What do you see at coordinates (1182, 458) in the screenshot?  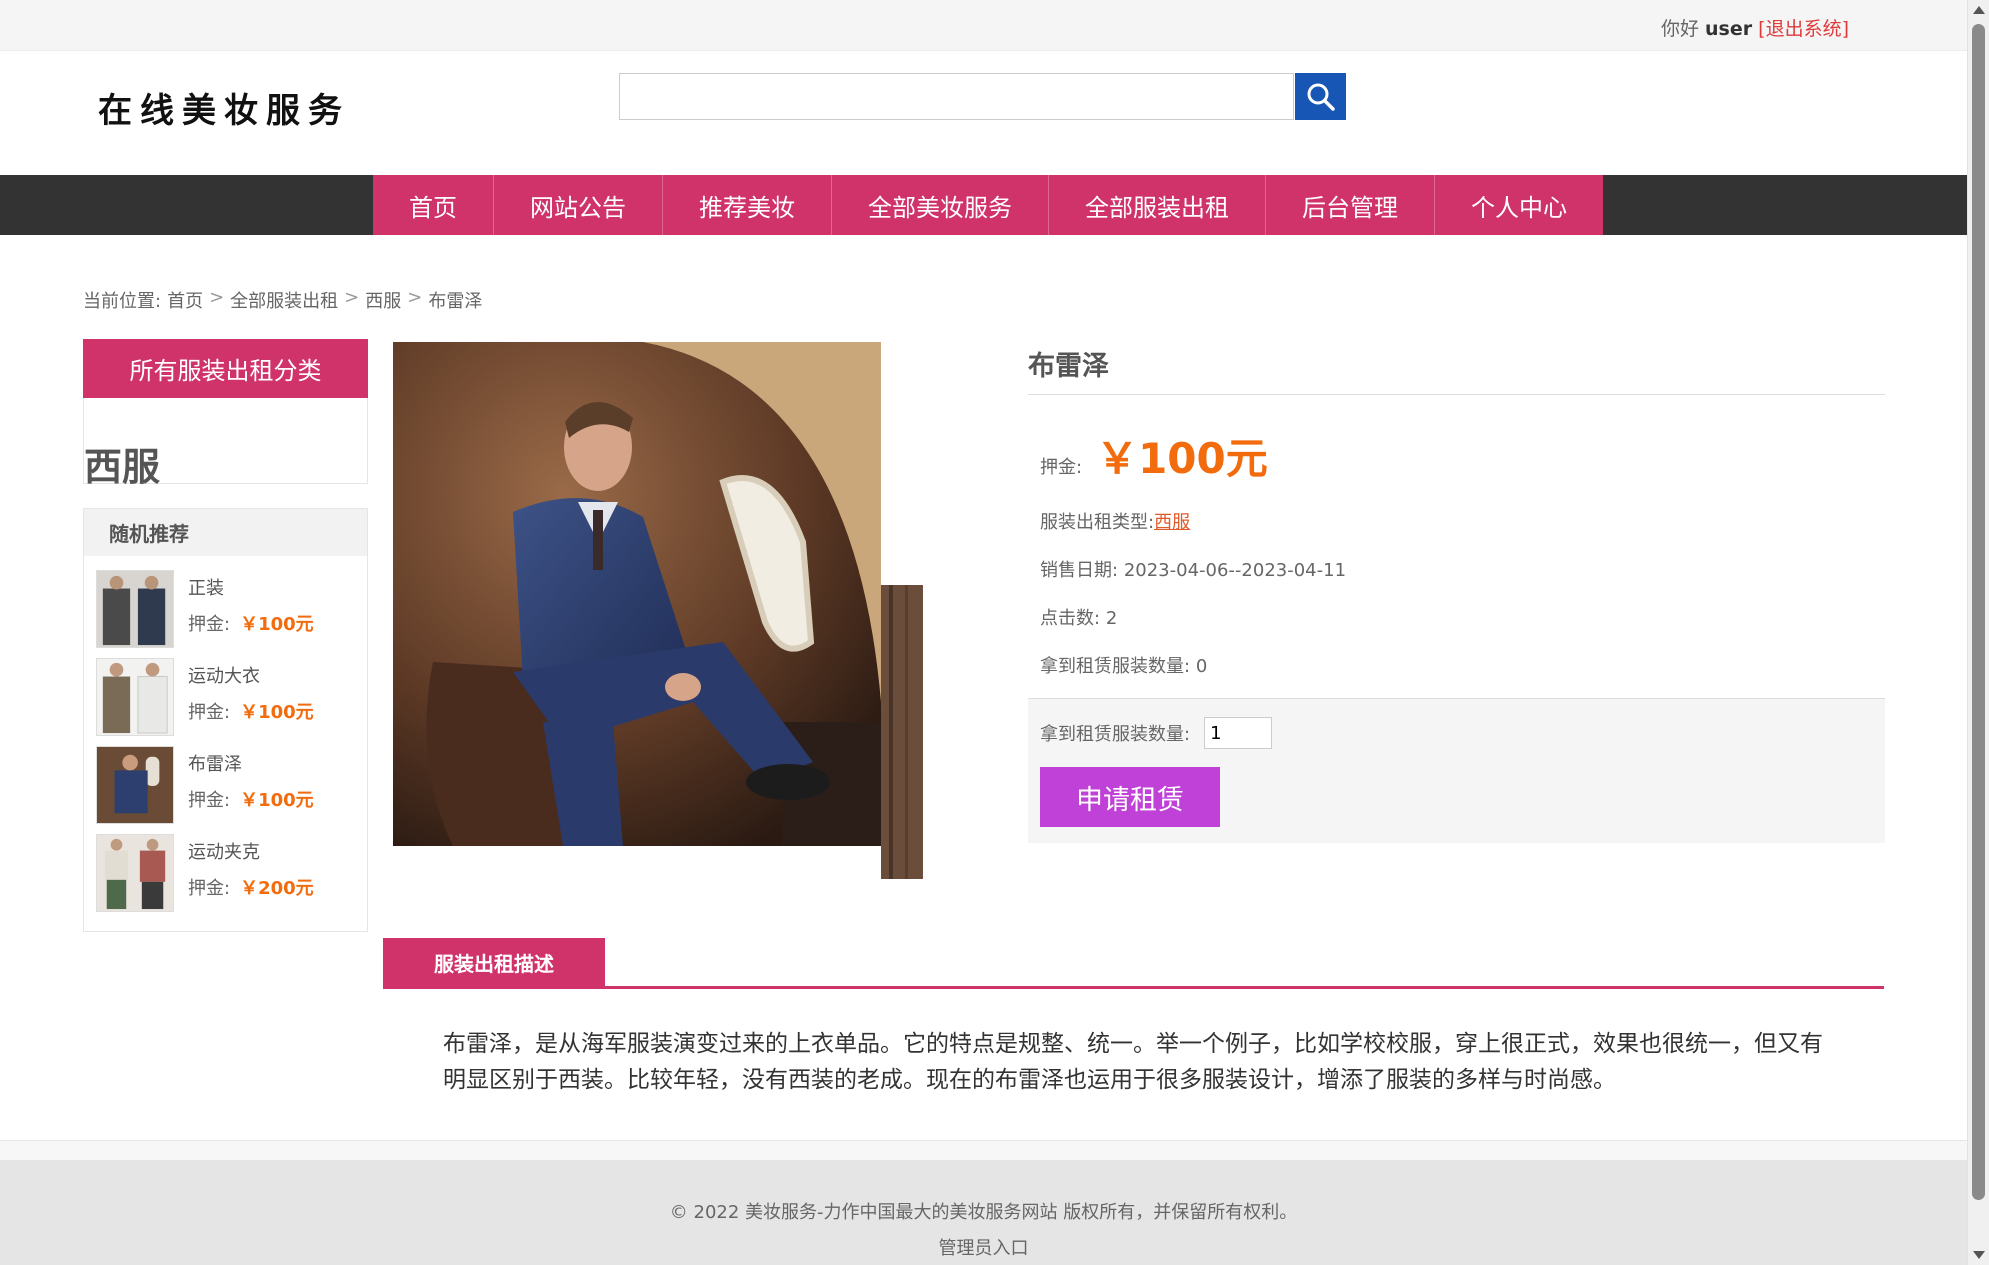 I see `product-price: ￥100元` at bounding box center [1182, 458].